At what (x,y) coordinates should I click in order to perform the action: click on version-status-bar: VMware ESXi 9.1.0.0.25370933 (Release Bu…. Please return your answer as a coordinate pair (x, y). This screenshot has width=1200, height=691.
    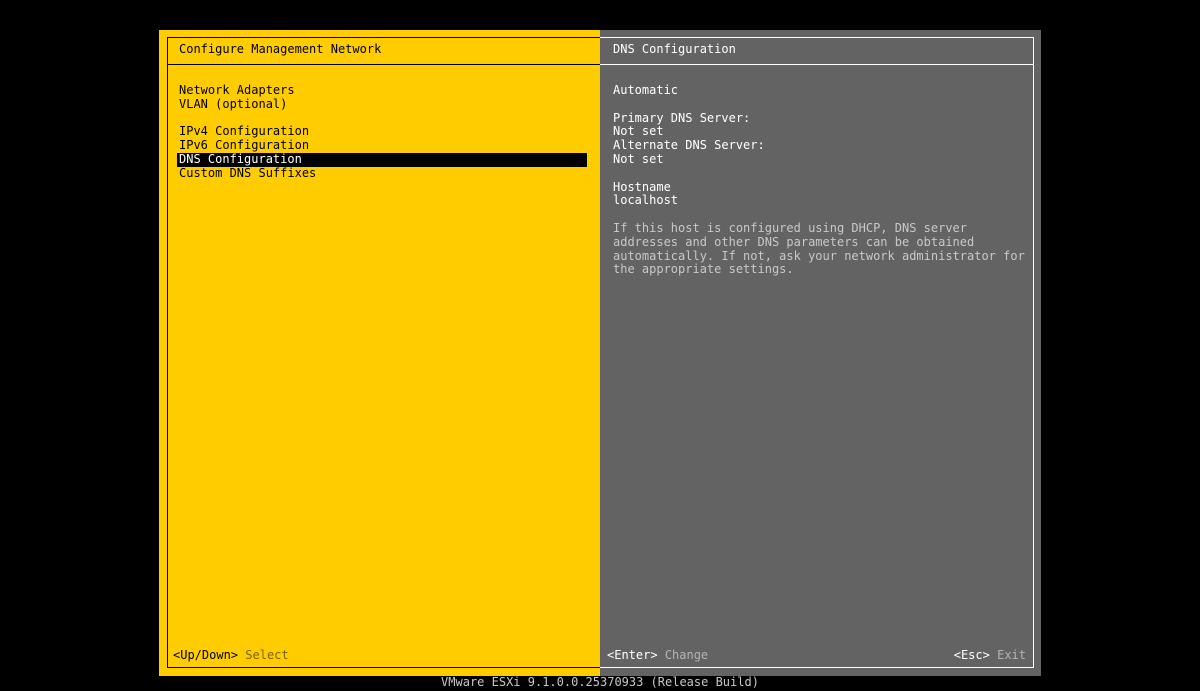
    Looking at the image, I should click on (600, 682).